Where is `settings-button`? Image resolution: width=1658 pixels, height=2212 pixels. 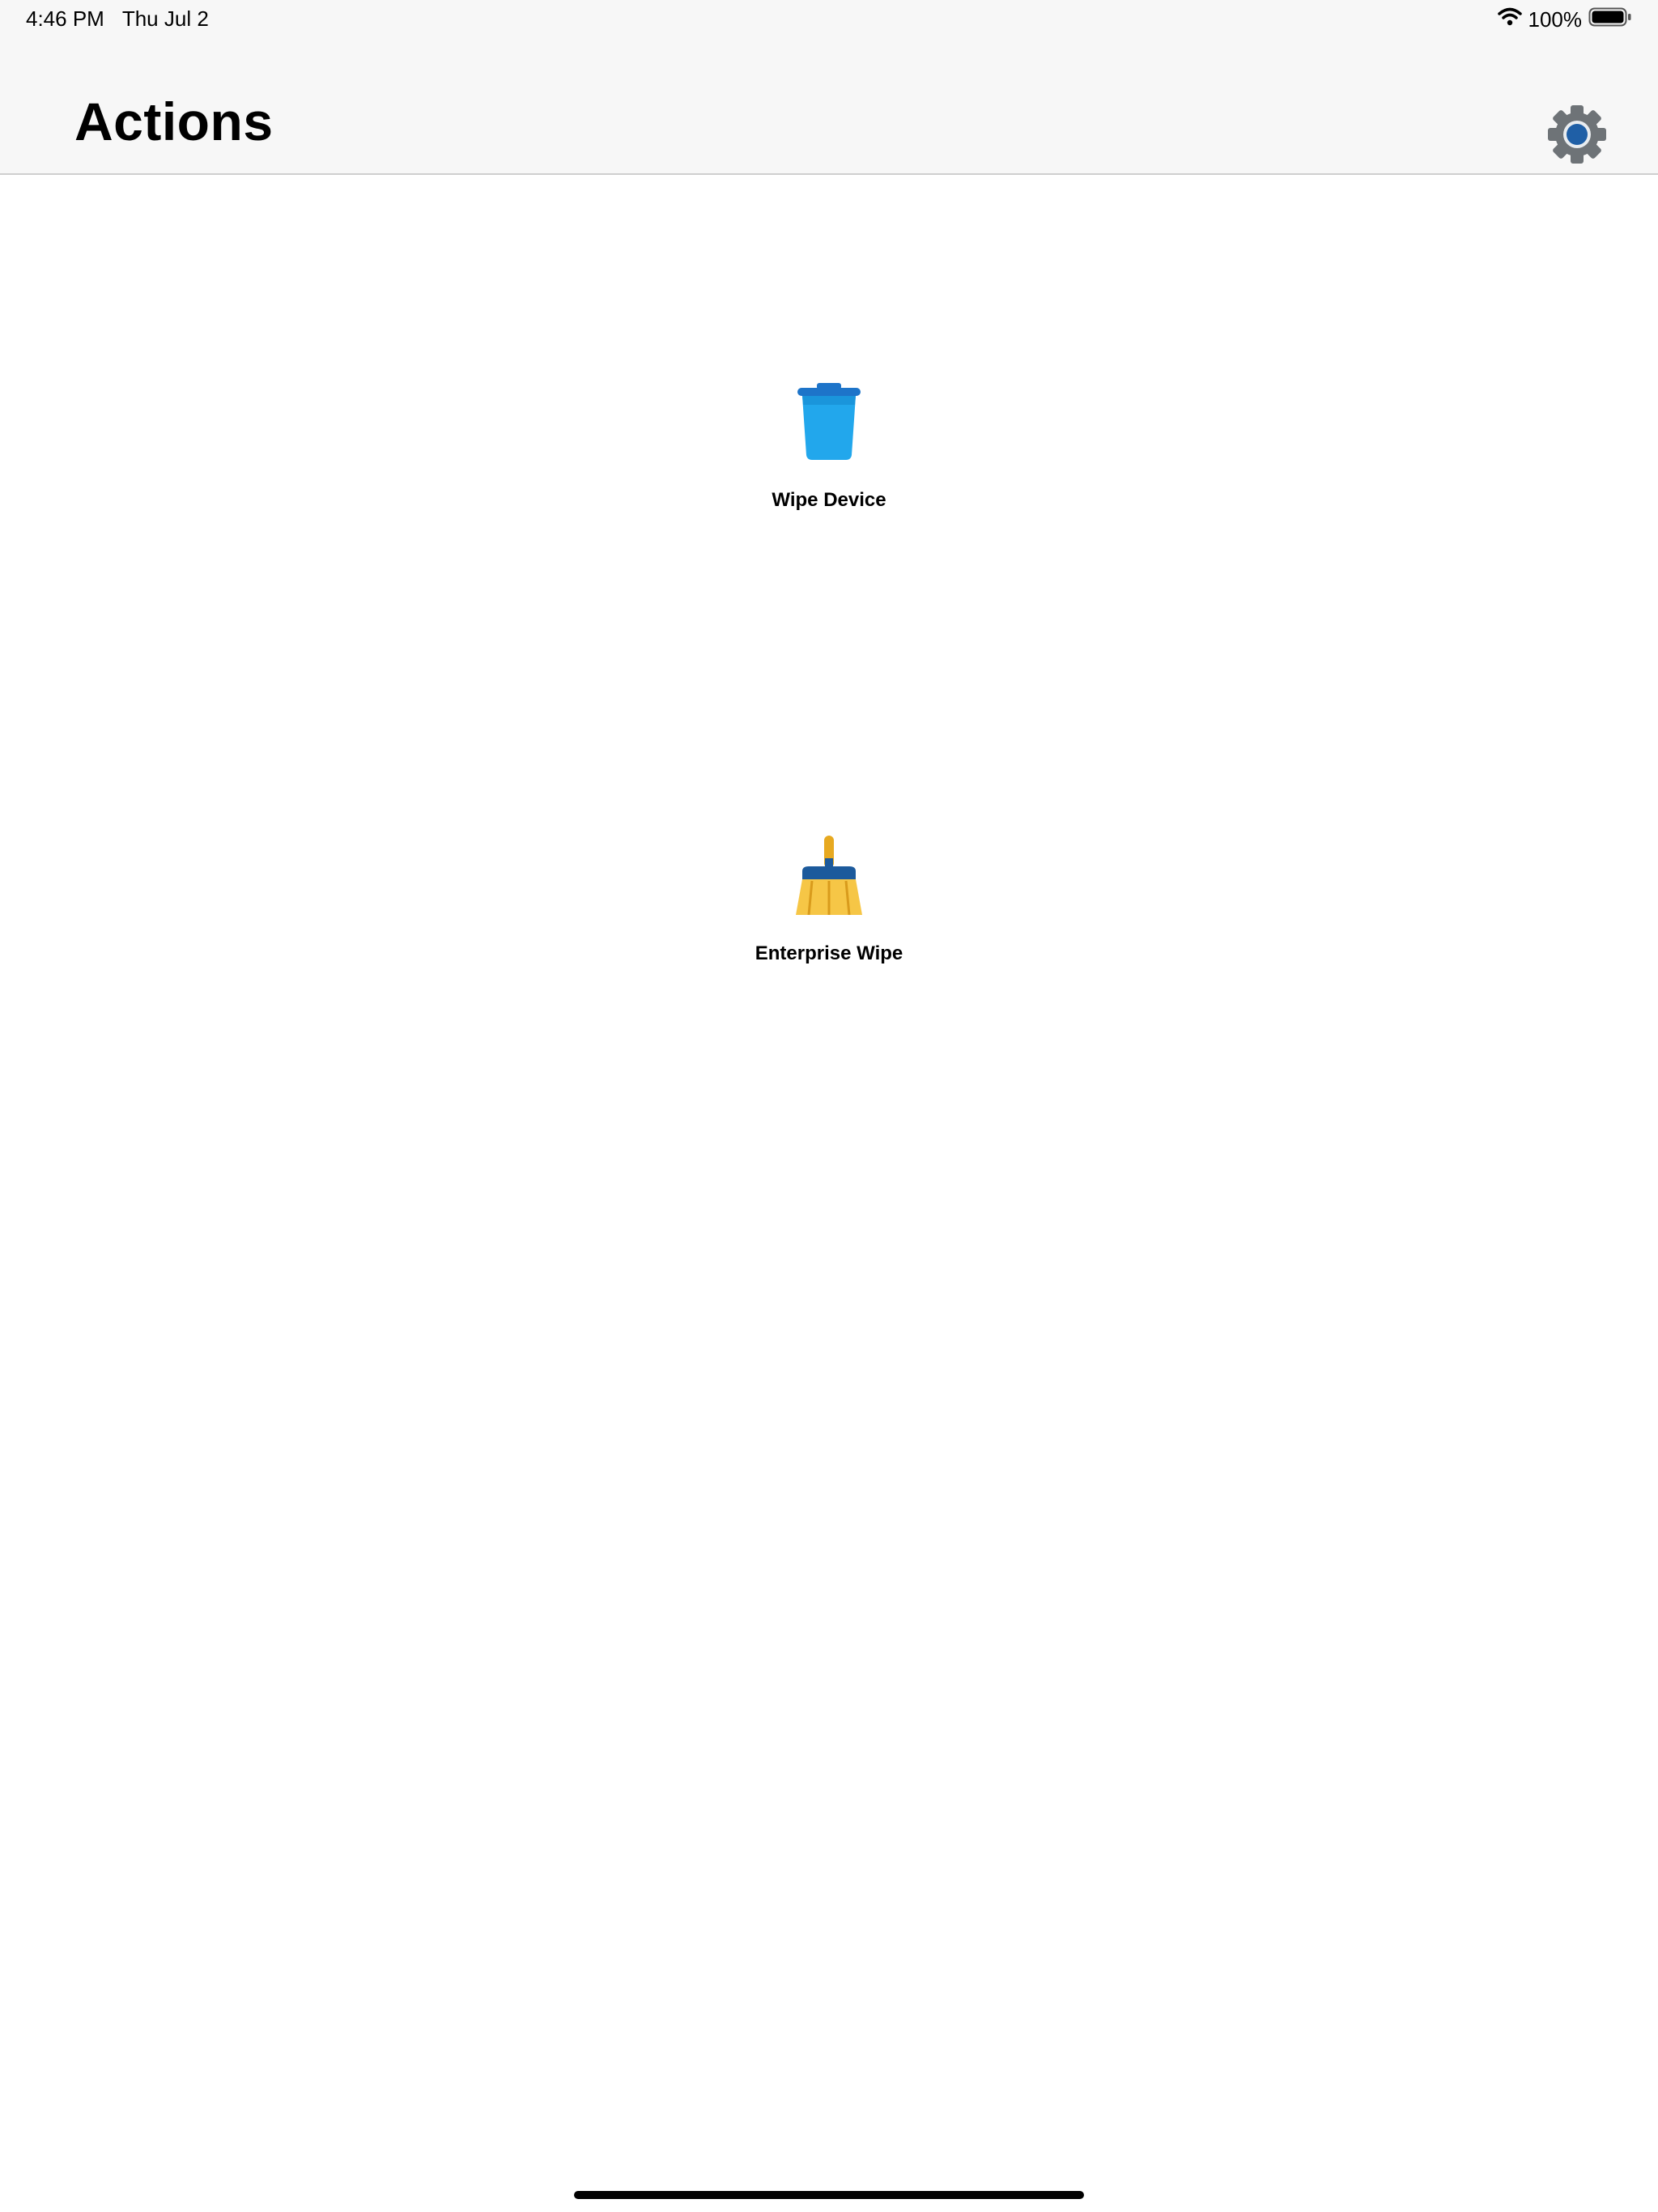
settings-button is located at coordinates (1577, 135).